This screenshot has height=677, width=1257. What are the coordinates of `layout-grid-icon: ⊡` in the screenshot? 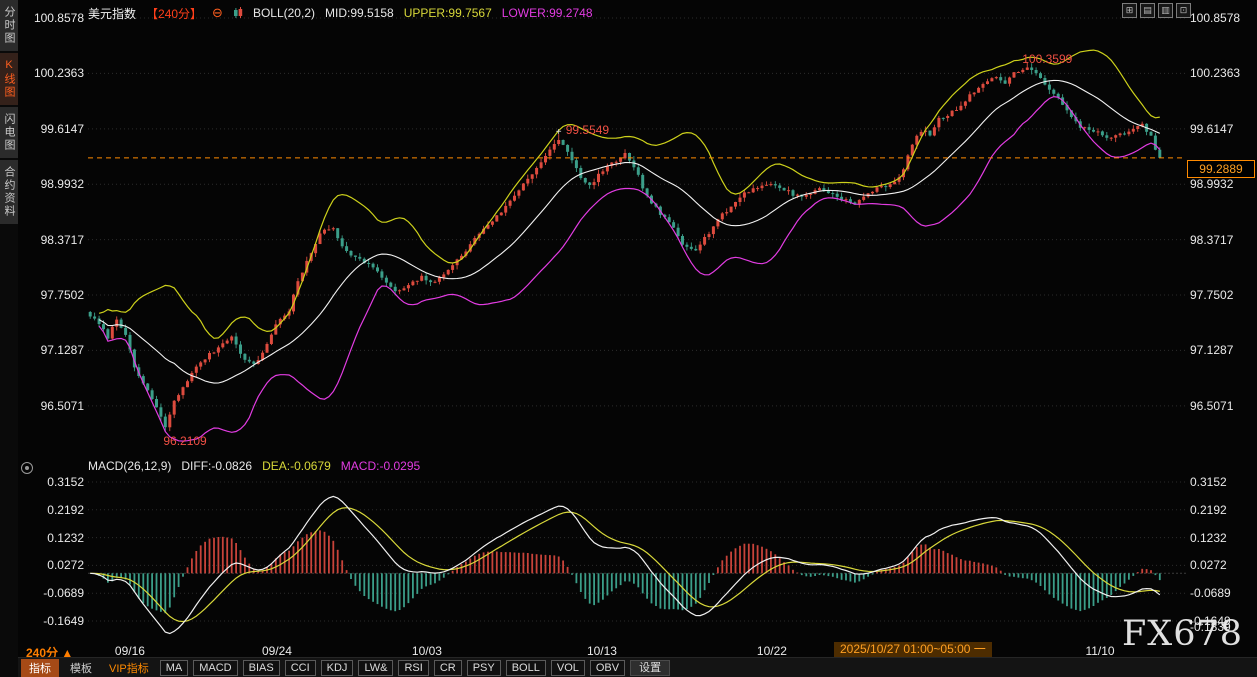 It's located at (1183, 10).